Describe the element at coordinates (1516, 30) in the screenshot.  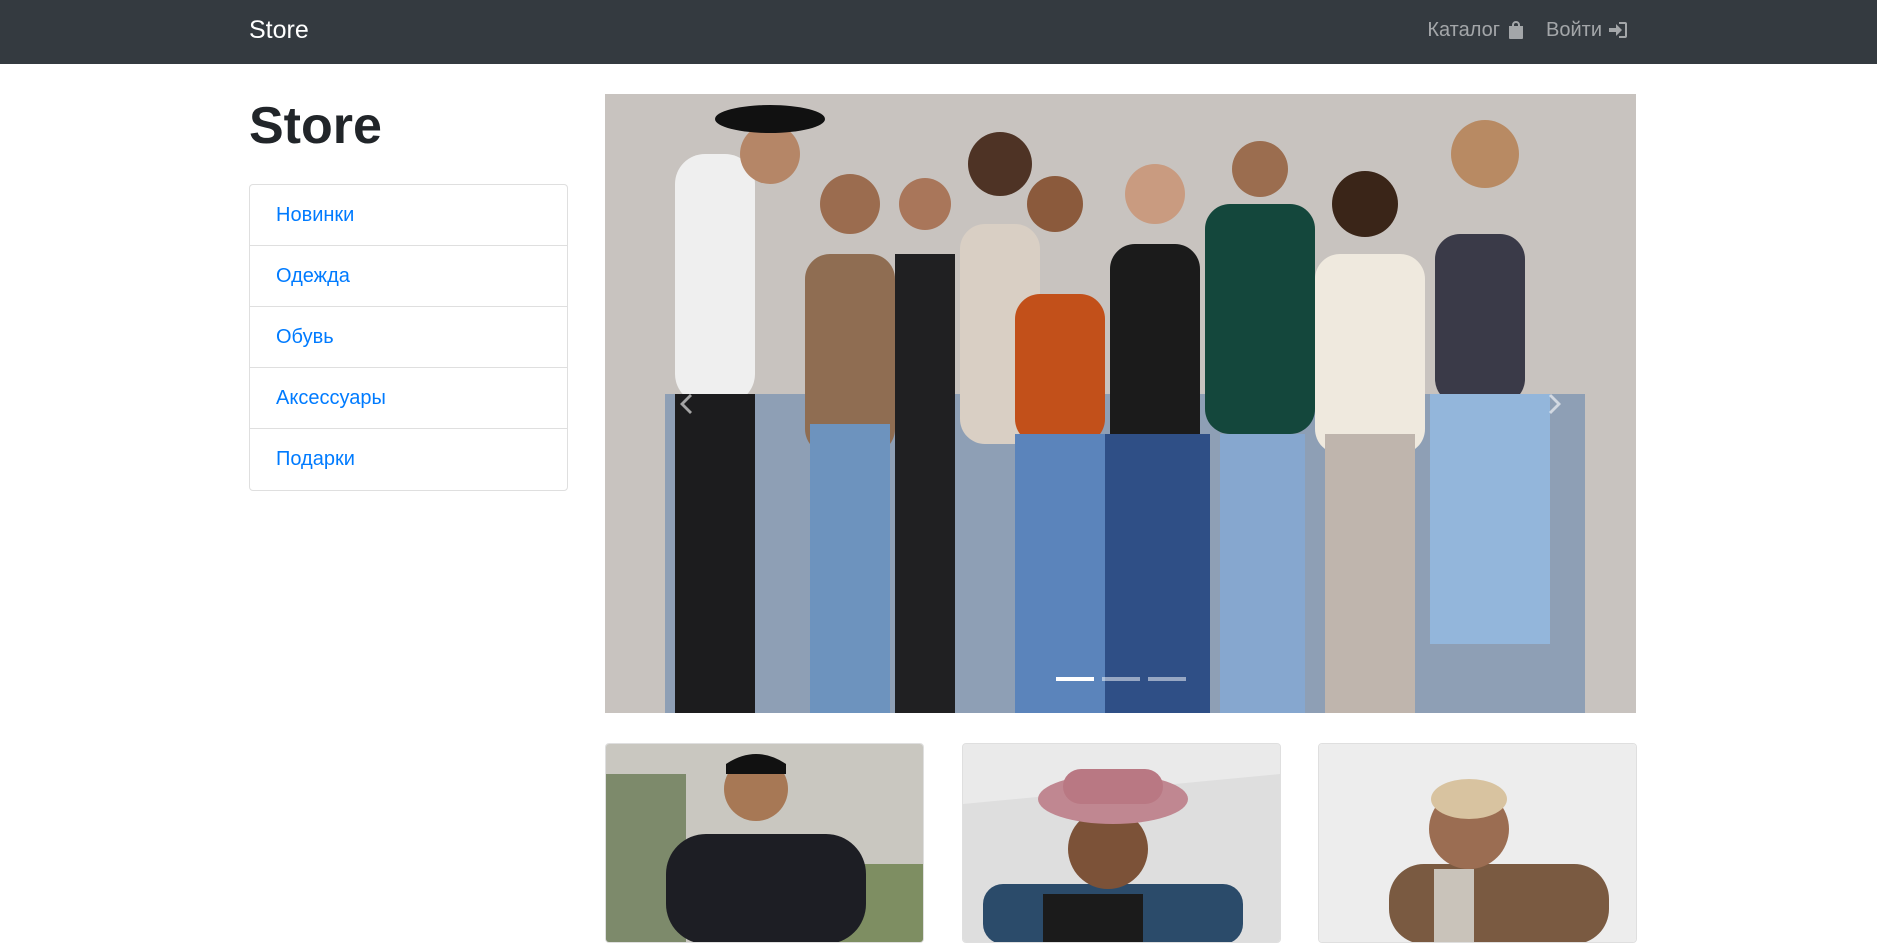
I see `shopping-bag-icon` at that location.